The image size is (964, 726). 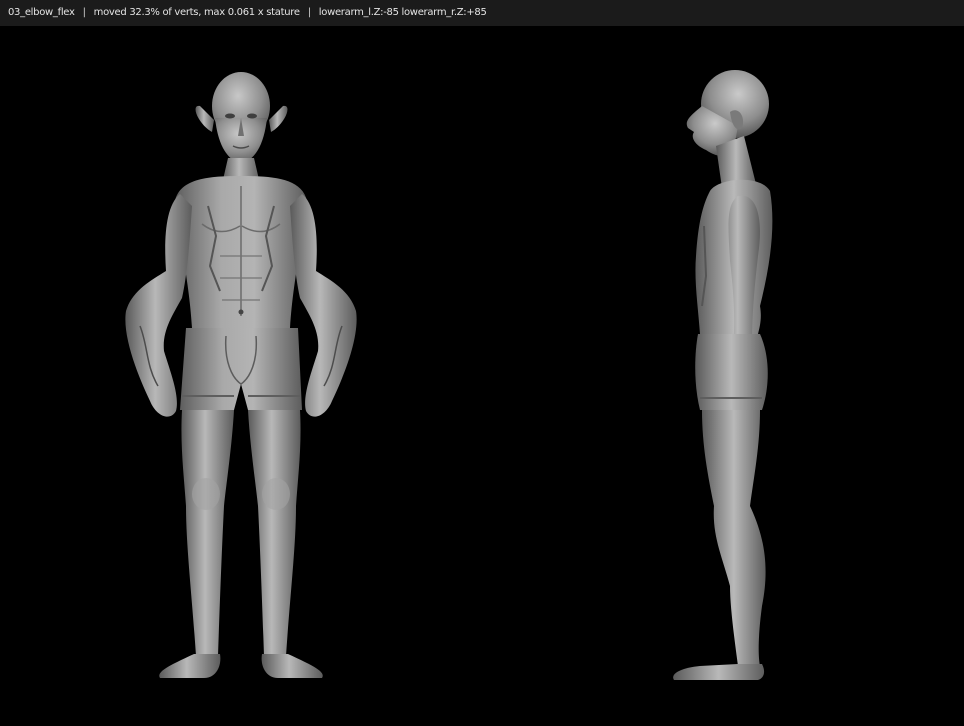 I want to click on side-view-figure, so click(x=723, y=375).